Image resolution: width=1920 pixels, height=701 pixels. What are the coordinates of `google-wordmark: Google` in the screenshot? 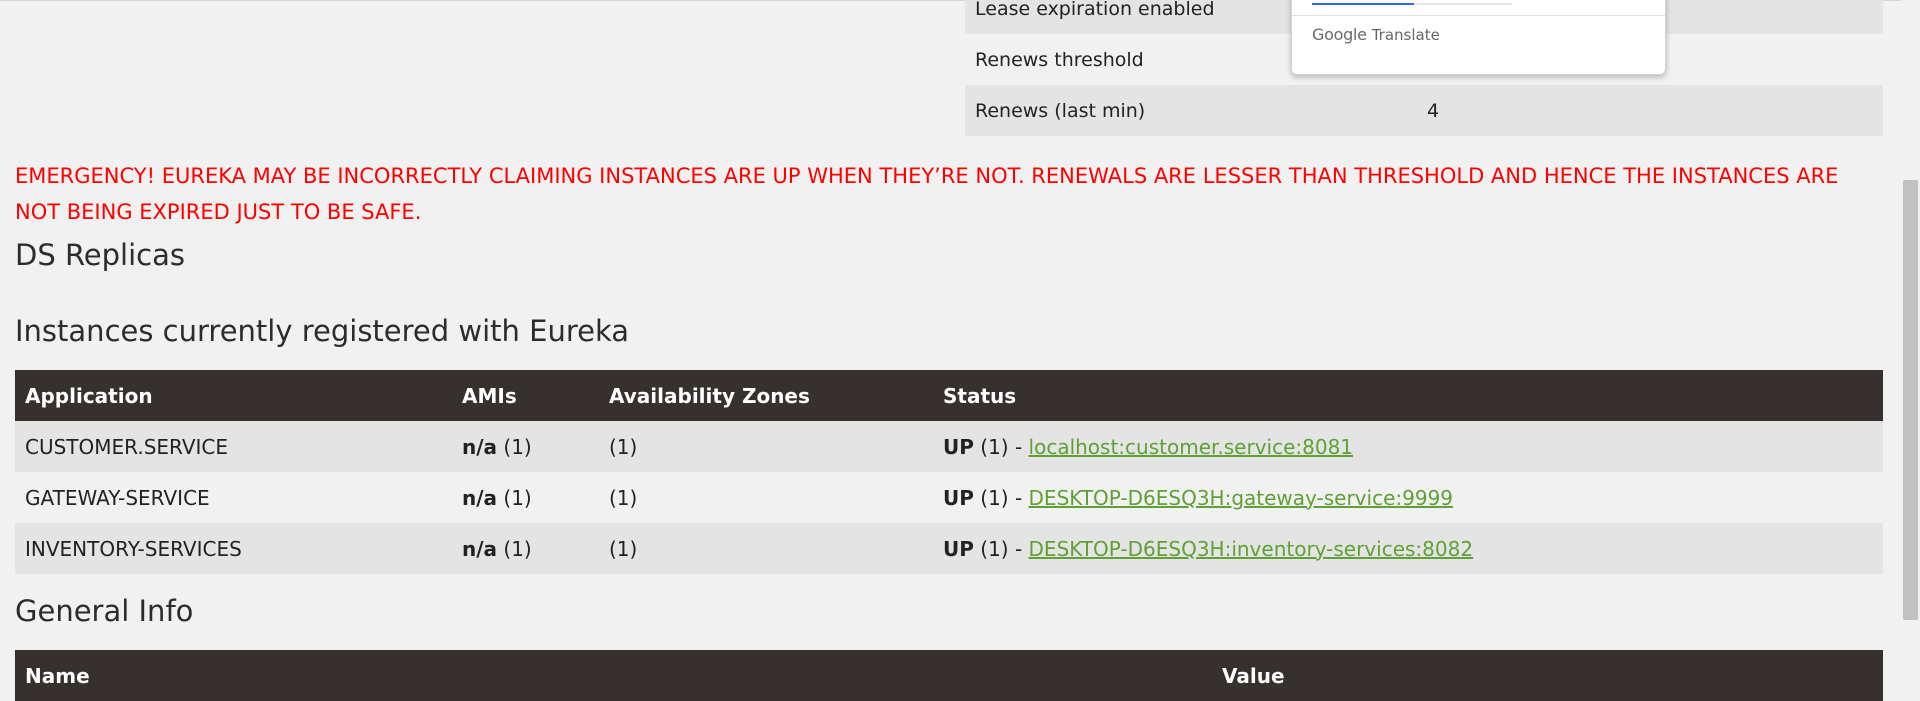 It's located at (1339, 34).